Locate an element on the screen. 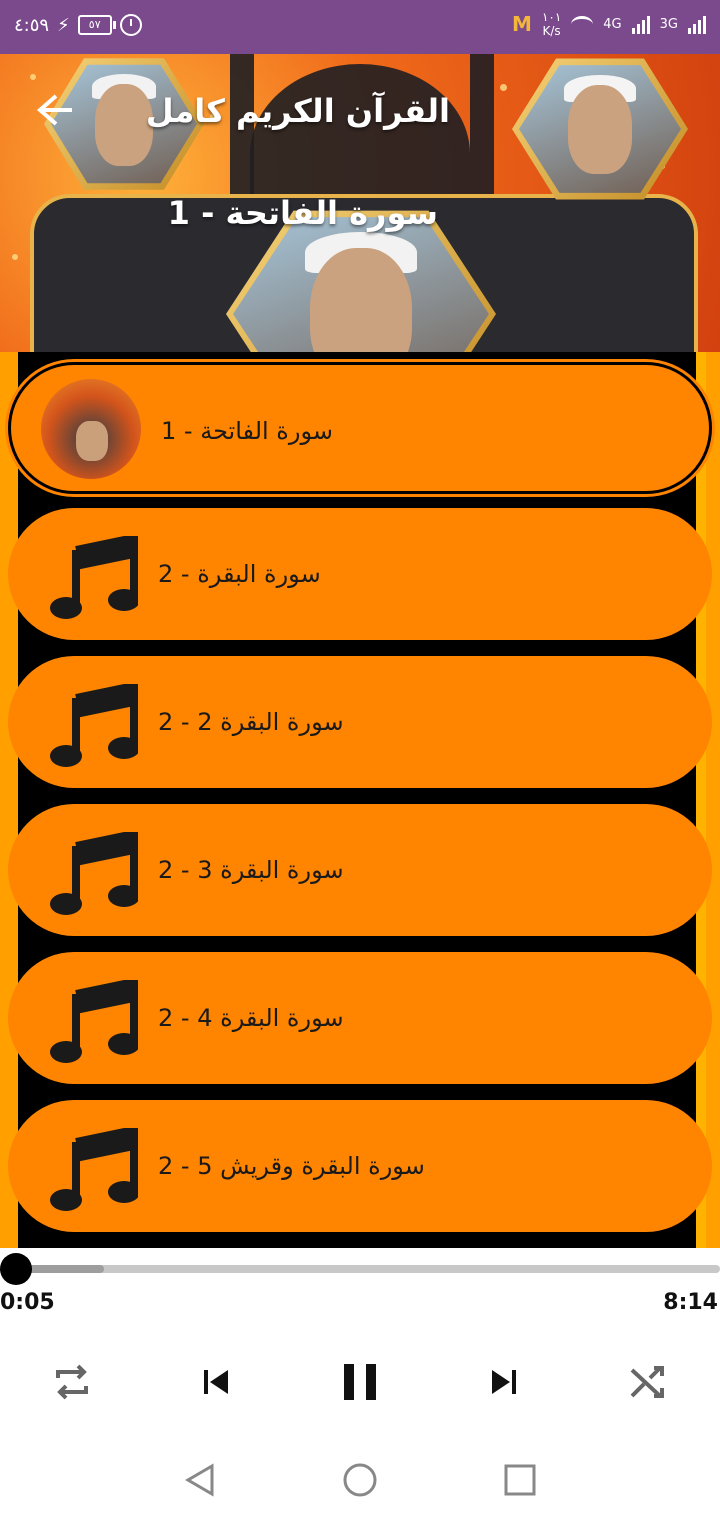 The image size is (720, 1520). alarm-icon is located at coordinates (130, 25).